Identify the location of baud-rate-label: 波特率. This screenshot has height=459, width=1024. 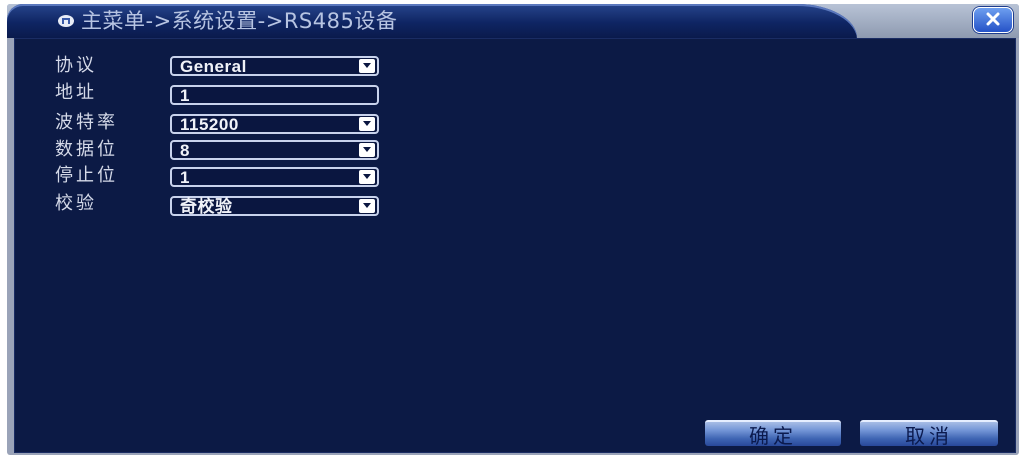
(86, 122).